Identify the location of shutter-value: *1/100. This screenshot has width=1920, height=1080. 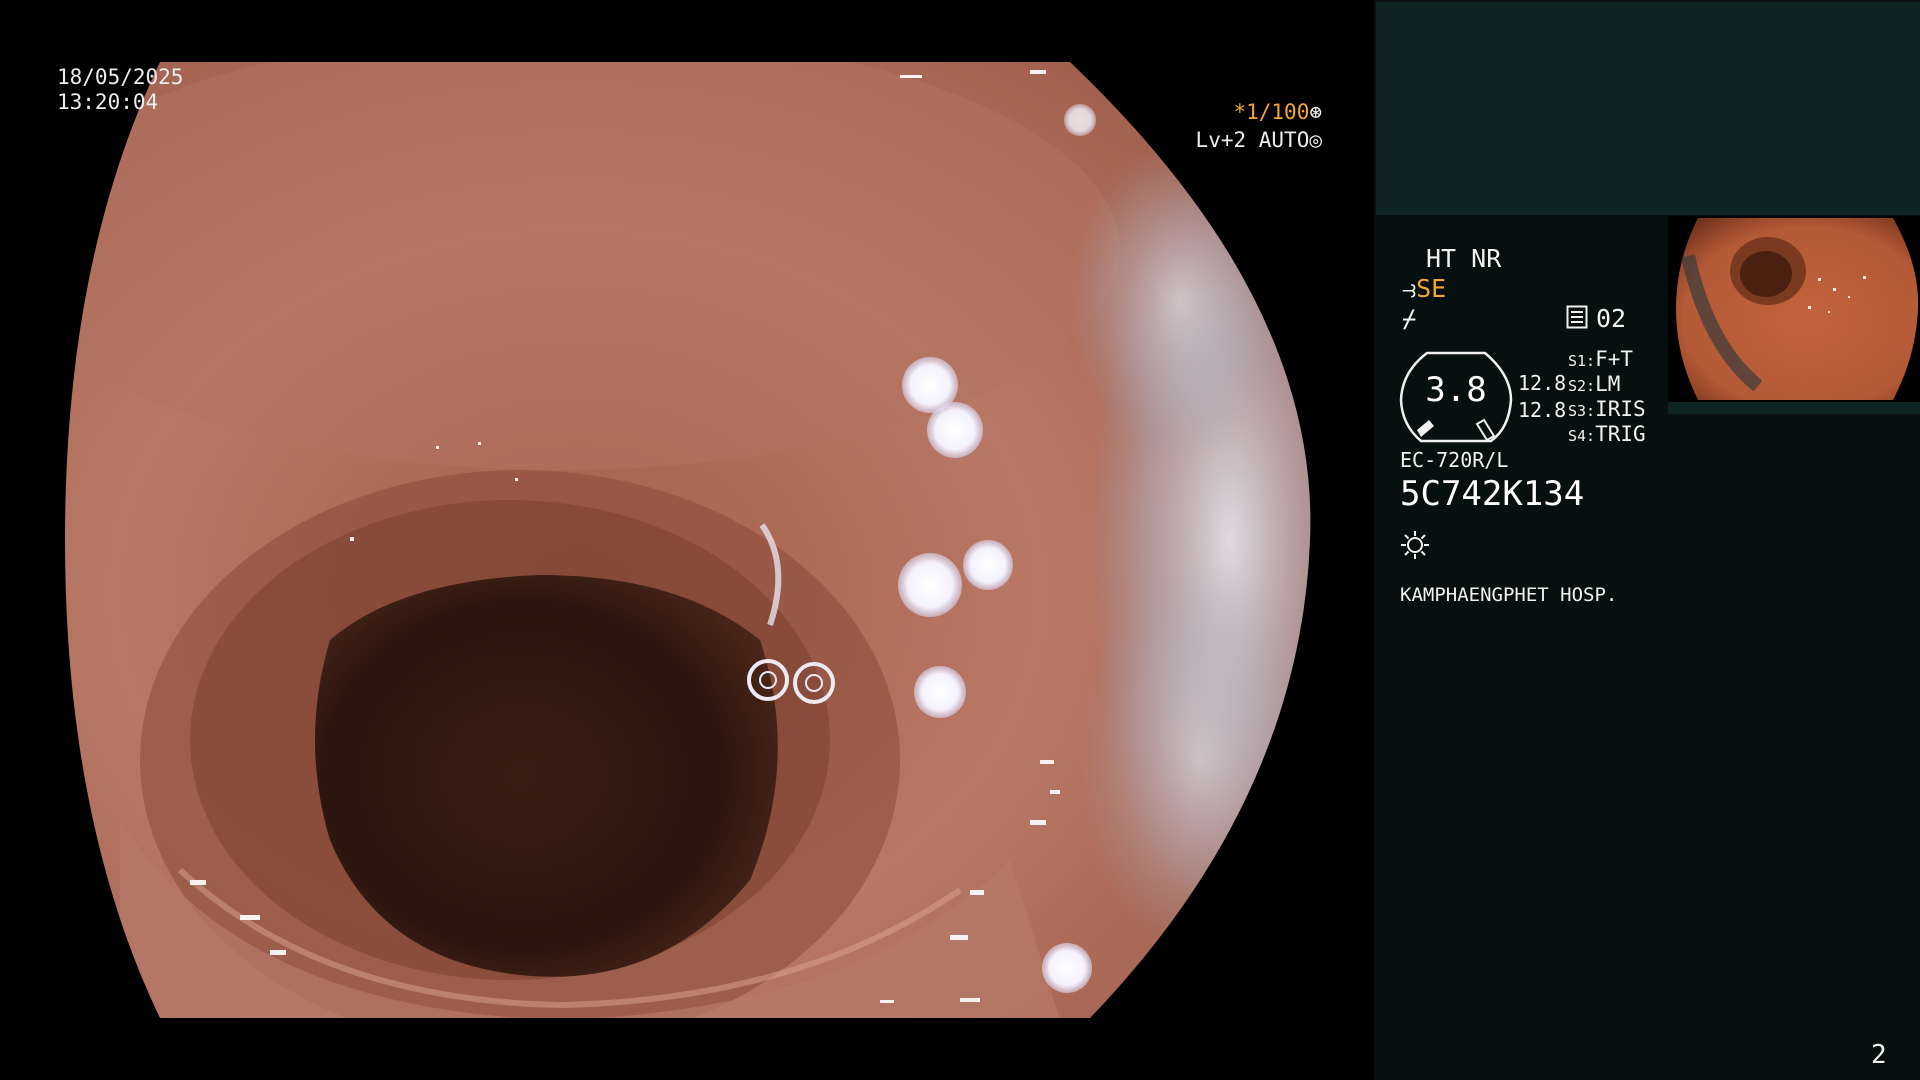
(1271, 112).